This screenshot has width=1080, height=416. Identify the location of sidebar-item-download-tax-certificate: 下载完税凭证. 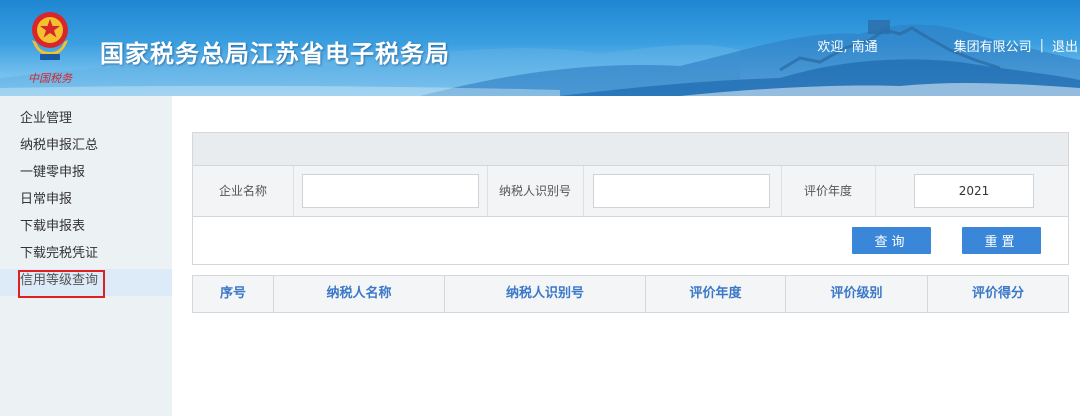
(86, 255).